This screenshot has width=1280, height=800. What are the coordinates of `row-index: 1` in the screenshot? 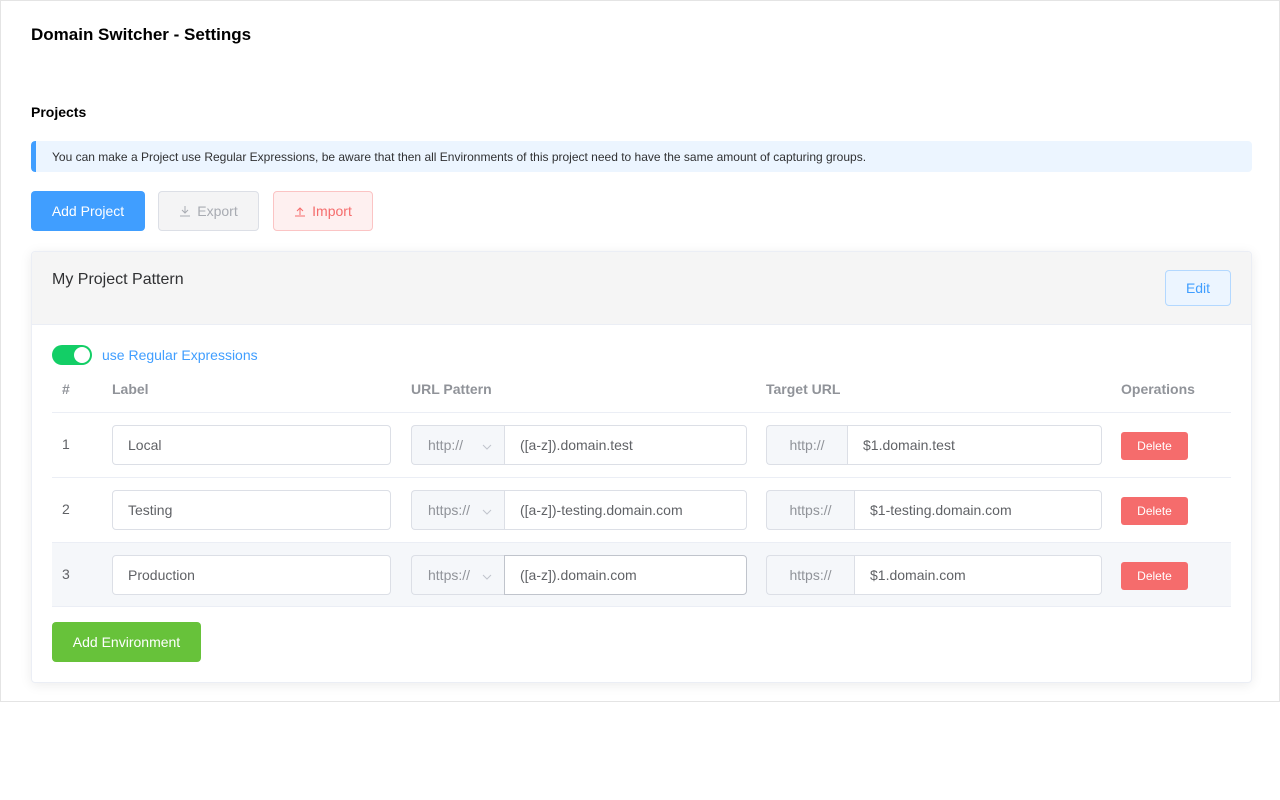 It's located at (66, 444).